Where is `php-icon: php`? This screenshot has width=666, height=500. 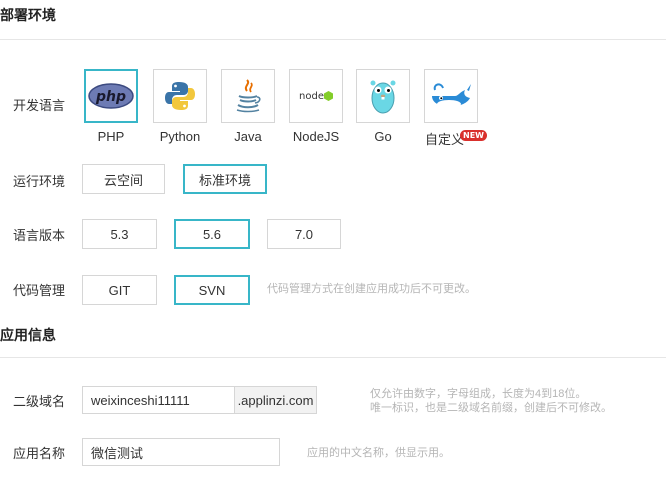
php-icon: php is located at coordinates (111, 96).